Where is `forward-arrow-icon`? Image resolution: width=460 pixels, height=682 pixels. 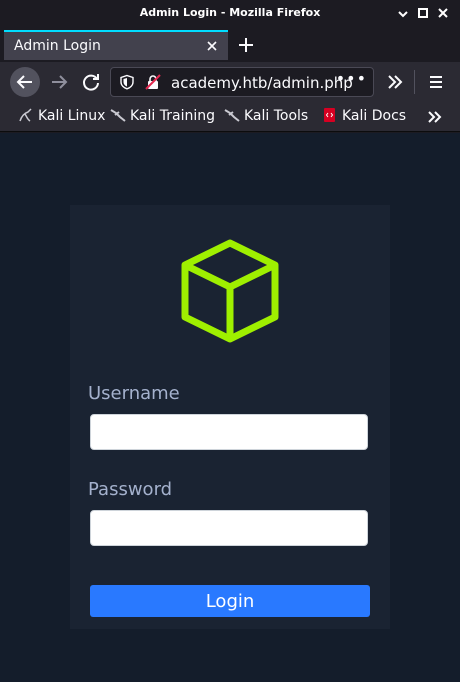
forward-arrow-icon is located at coordinates (60, 82).